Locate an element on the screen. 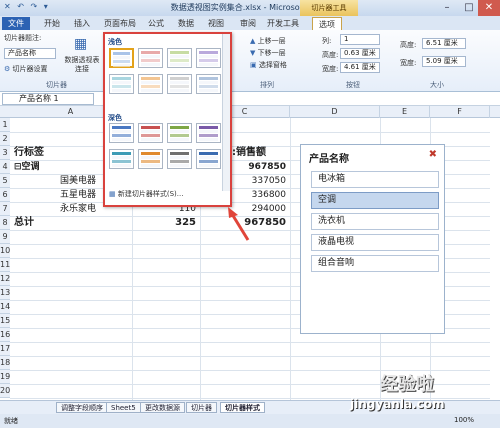 The height and width of the screenshot is (428, 500). pivot-row-yongle: 永乐家电 is located at coordinates (78, 209).